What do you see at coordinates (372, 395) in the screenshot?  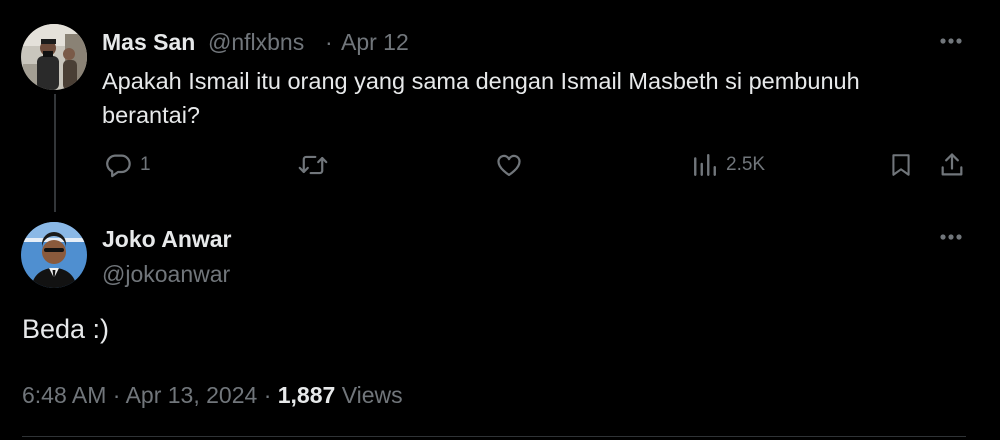 I see `views-label: Views` at bounding box center [372, 395].